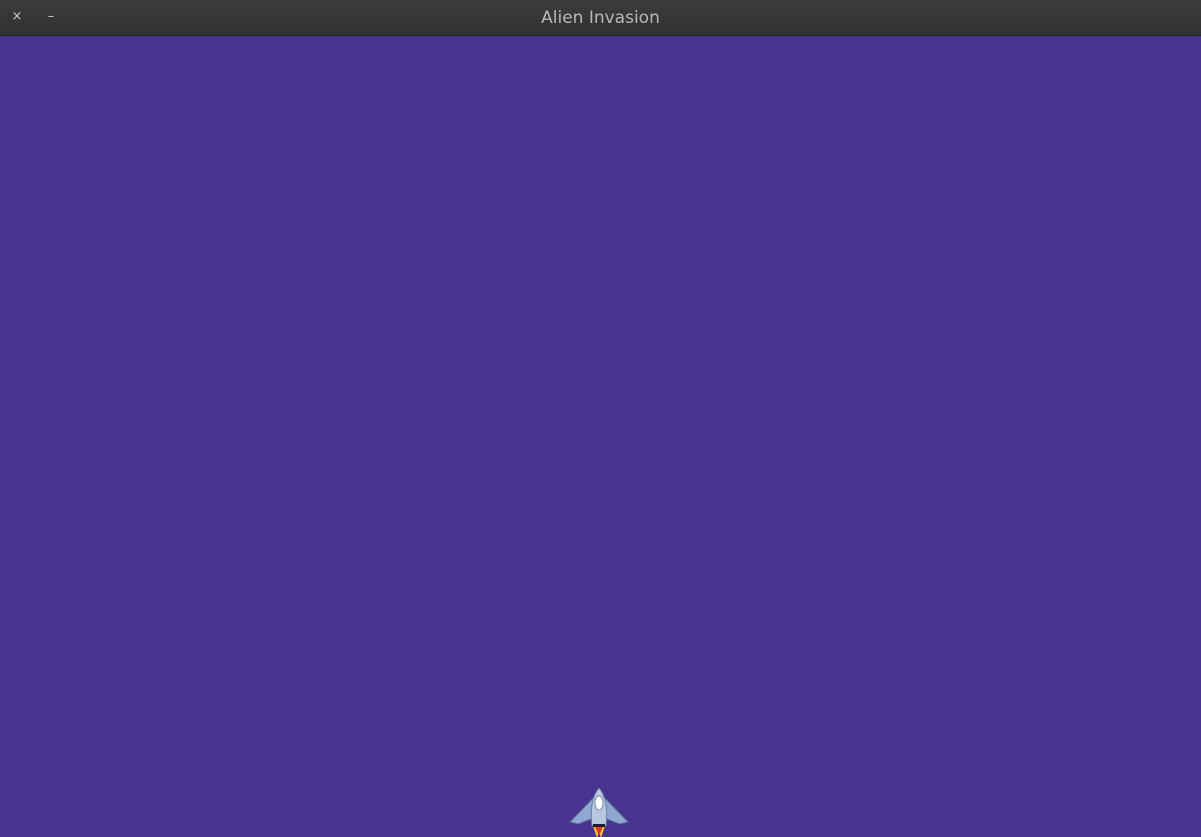 This screenshot has width=1201, height=837. I want to click on window-title: Alien Invasion, so click(600, 18).